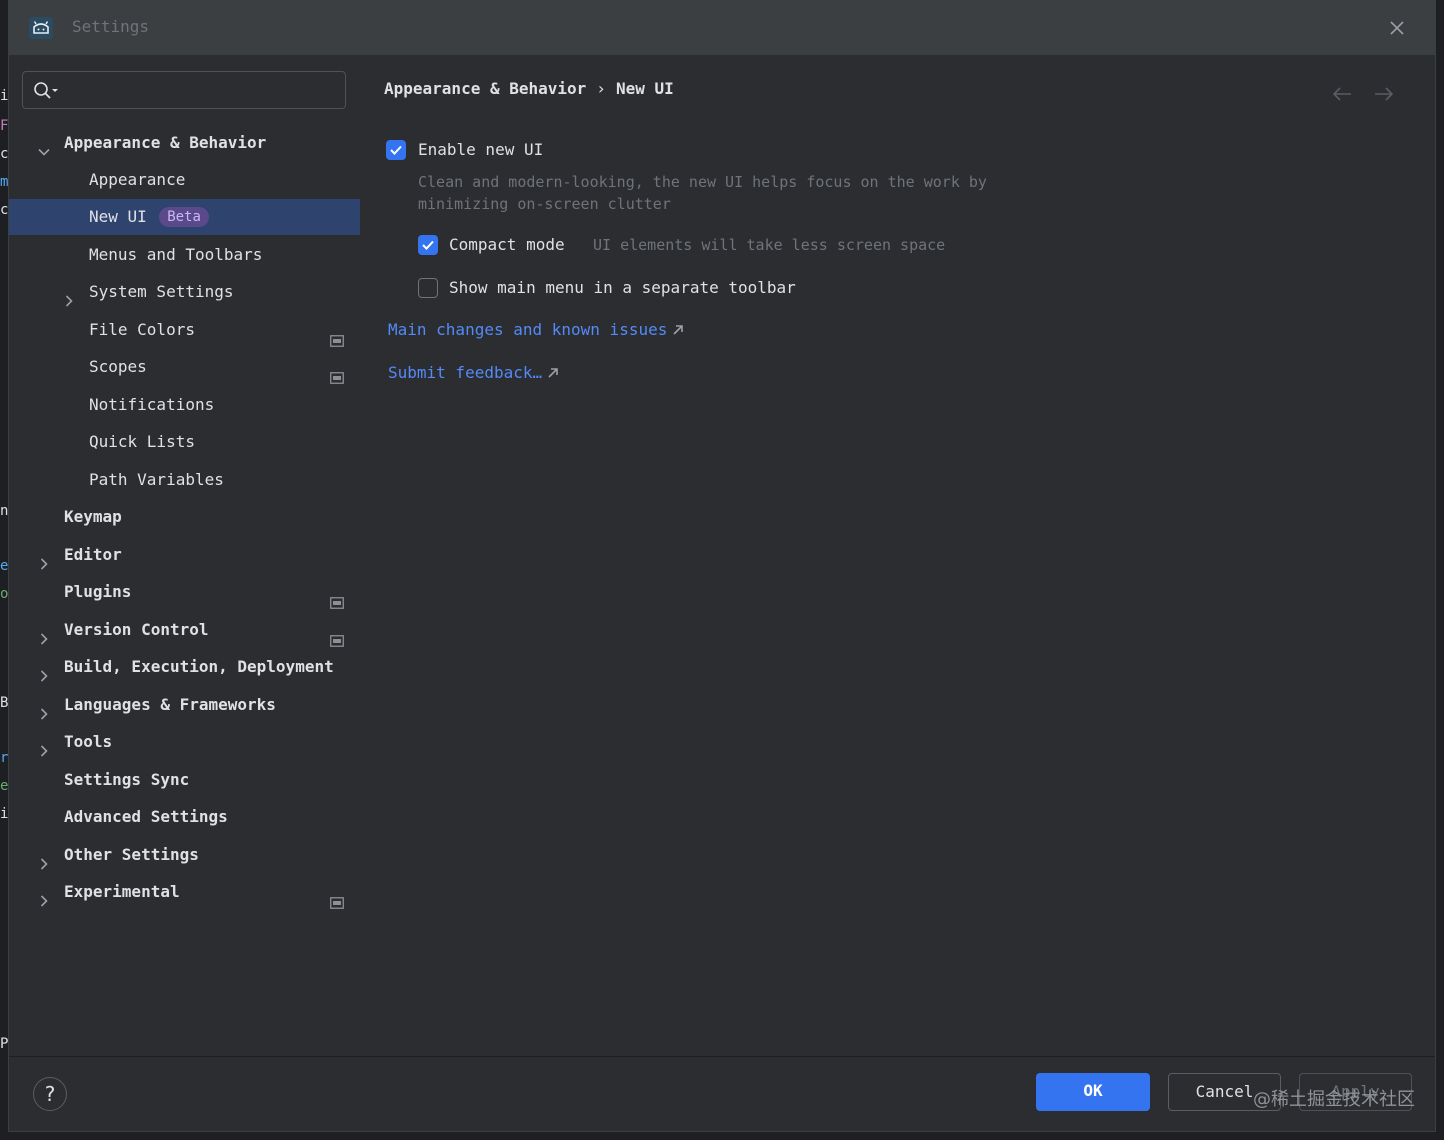  I want to click on main-changes-link-text: Main changes and known issues, so click(527, 329).